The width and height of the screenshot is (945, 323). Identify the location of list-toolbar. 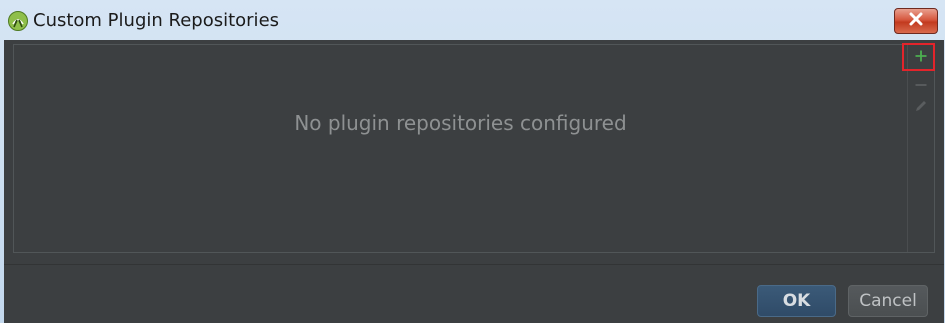
(921, 148).